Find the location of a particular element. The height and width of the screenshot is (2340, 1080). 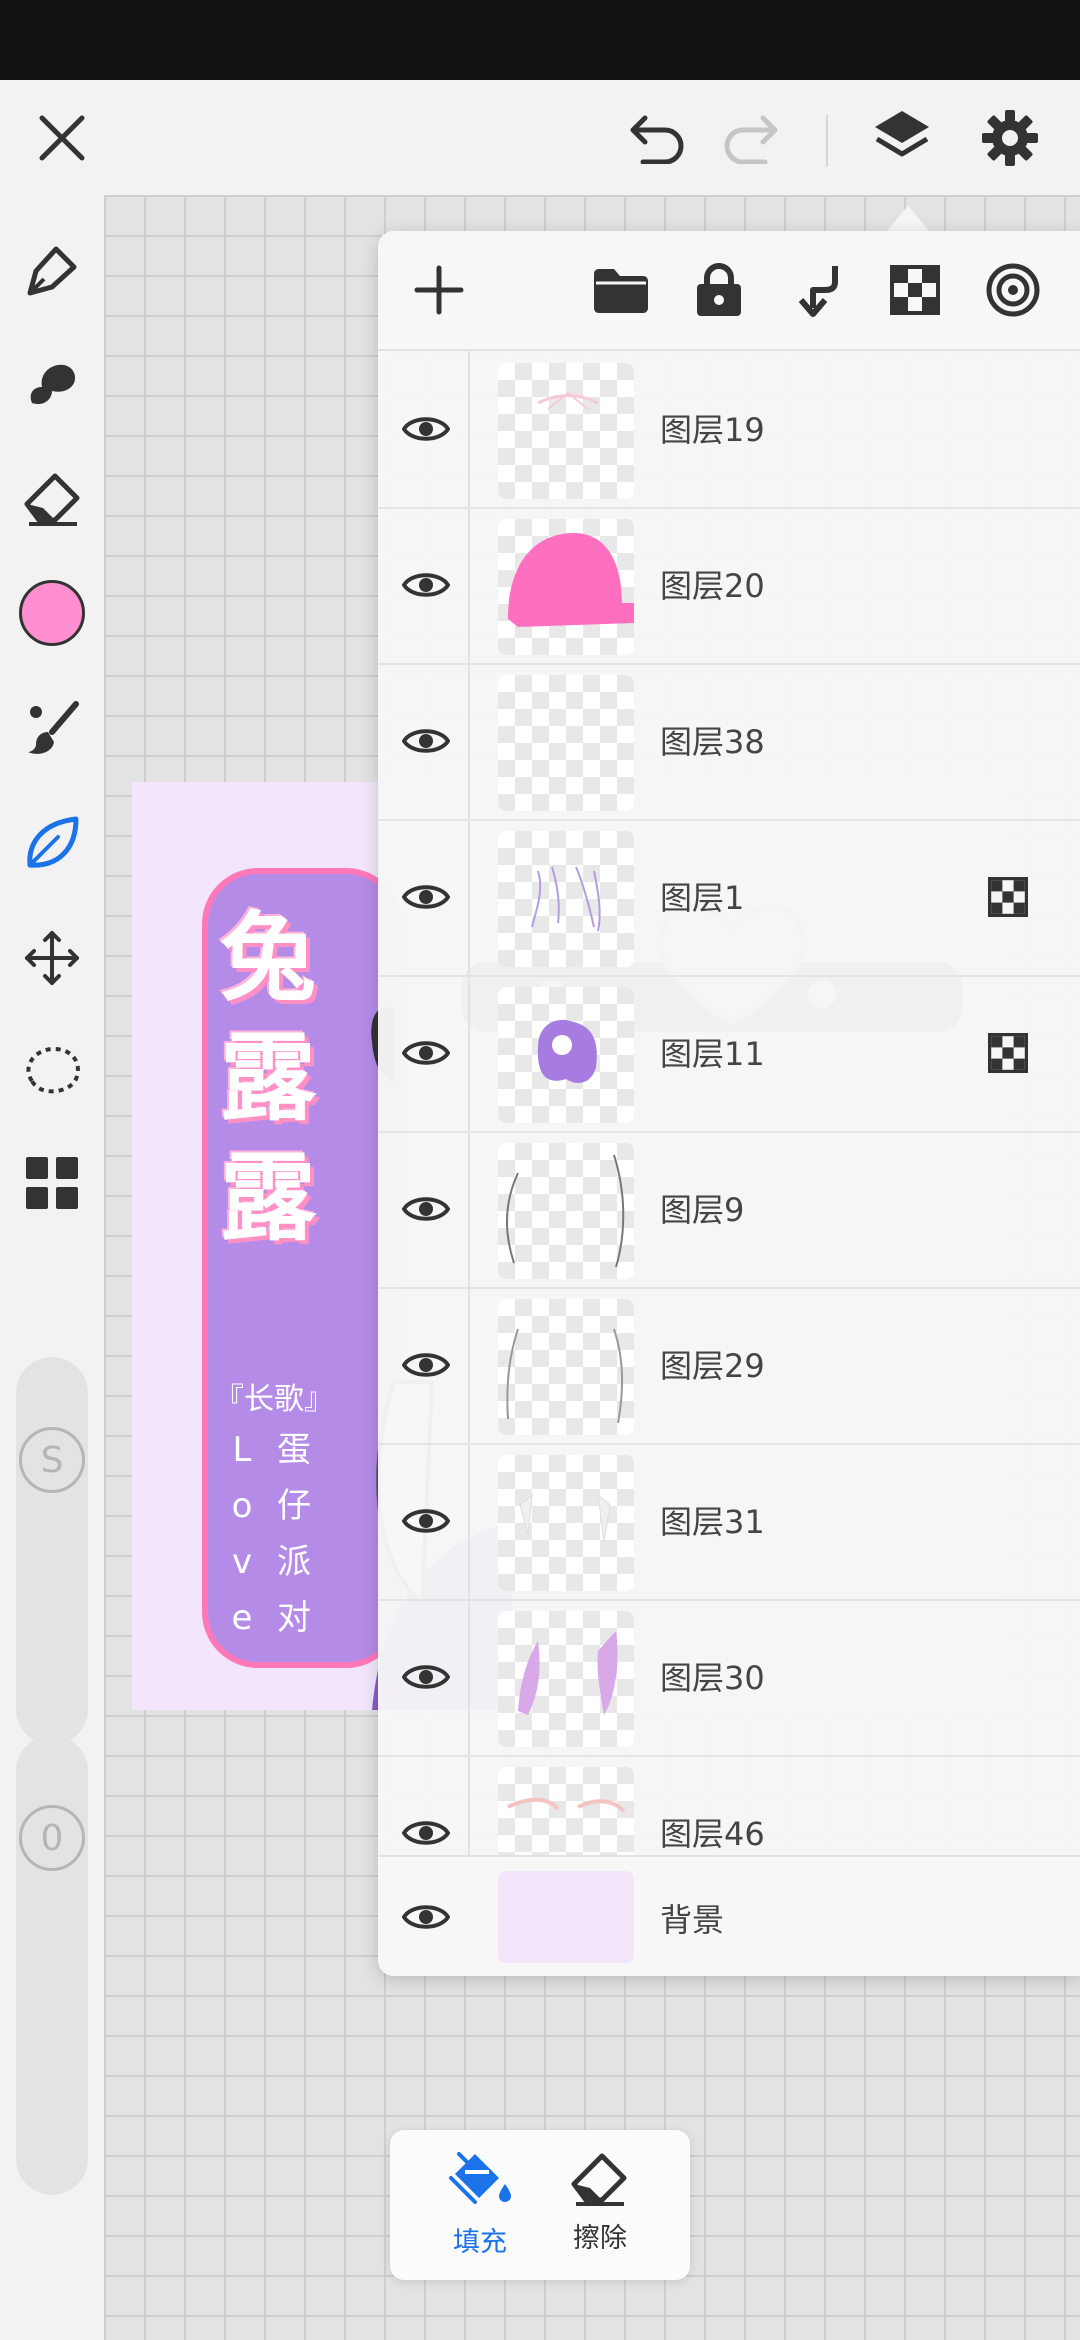

move-icon is located at coordinates (52, 958).